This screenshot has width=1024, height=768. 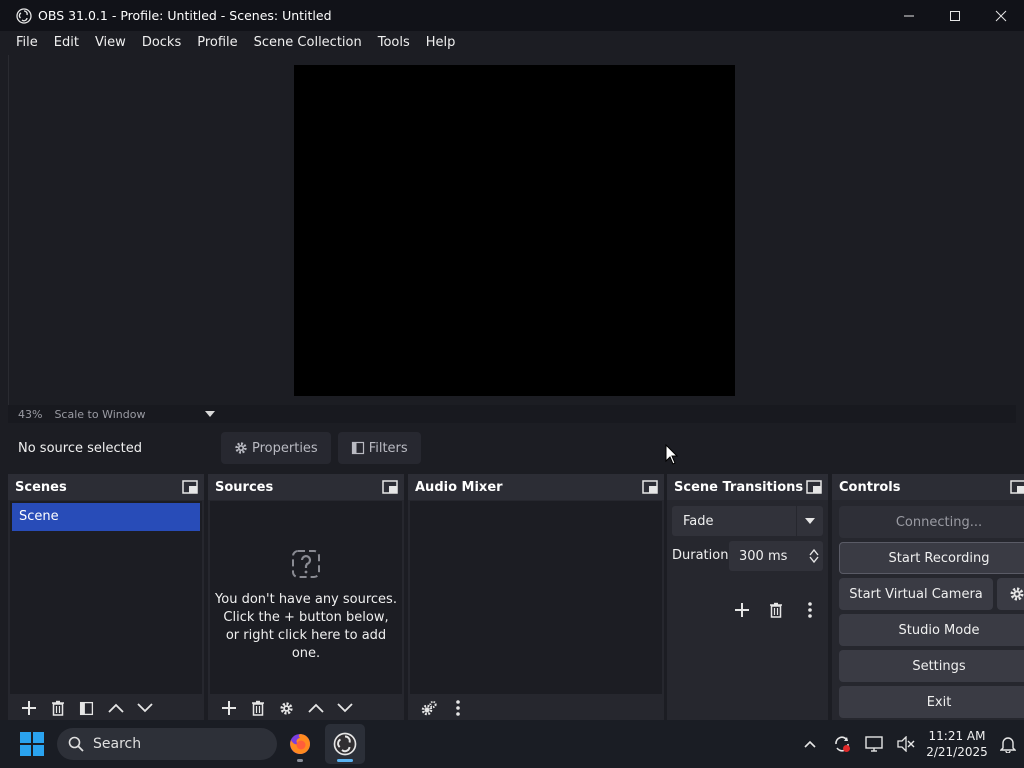 I want to click on transition-select: Fade, so click(x=747, y=521).